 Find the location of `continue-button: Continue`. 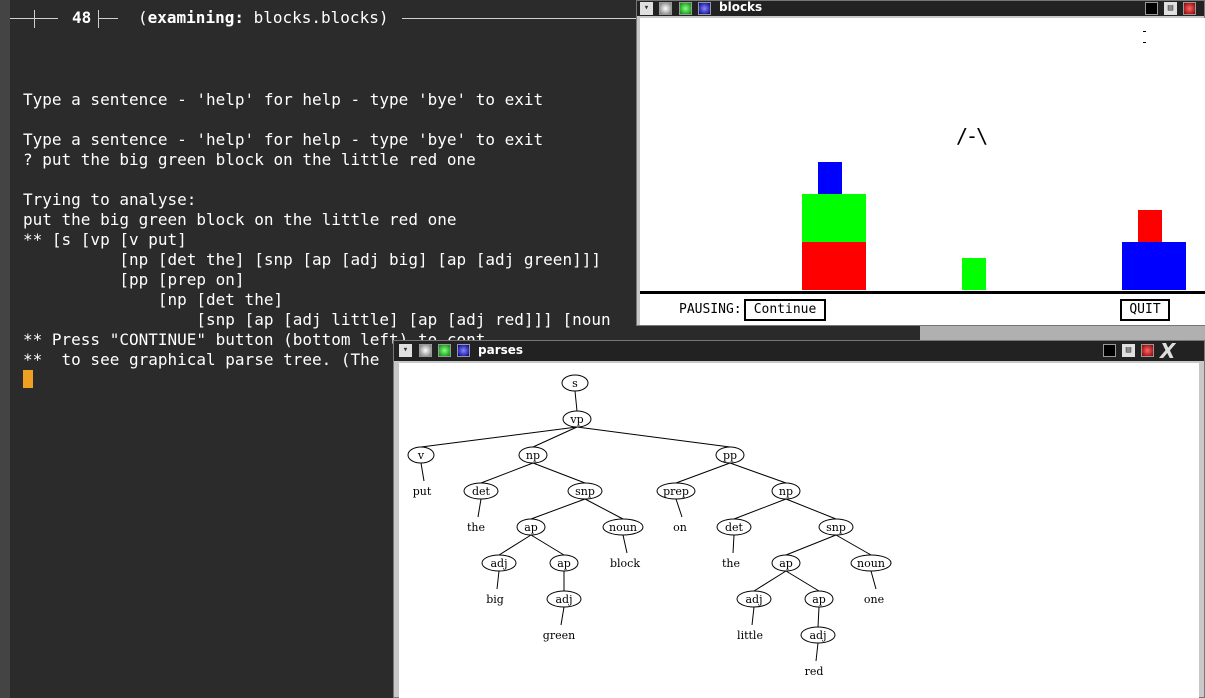

continue-button: Continue is located at coordinates (785, 310).